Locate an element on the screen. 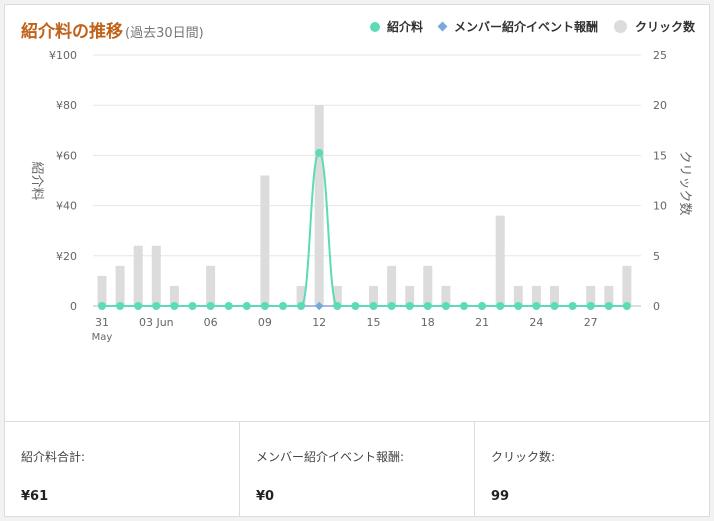 The width and height of the screenshot is (714, 521). right-tick-label: 10 is located at coordinates (660, 206).